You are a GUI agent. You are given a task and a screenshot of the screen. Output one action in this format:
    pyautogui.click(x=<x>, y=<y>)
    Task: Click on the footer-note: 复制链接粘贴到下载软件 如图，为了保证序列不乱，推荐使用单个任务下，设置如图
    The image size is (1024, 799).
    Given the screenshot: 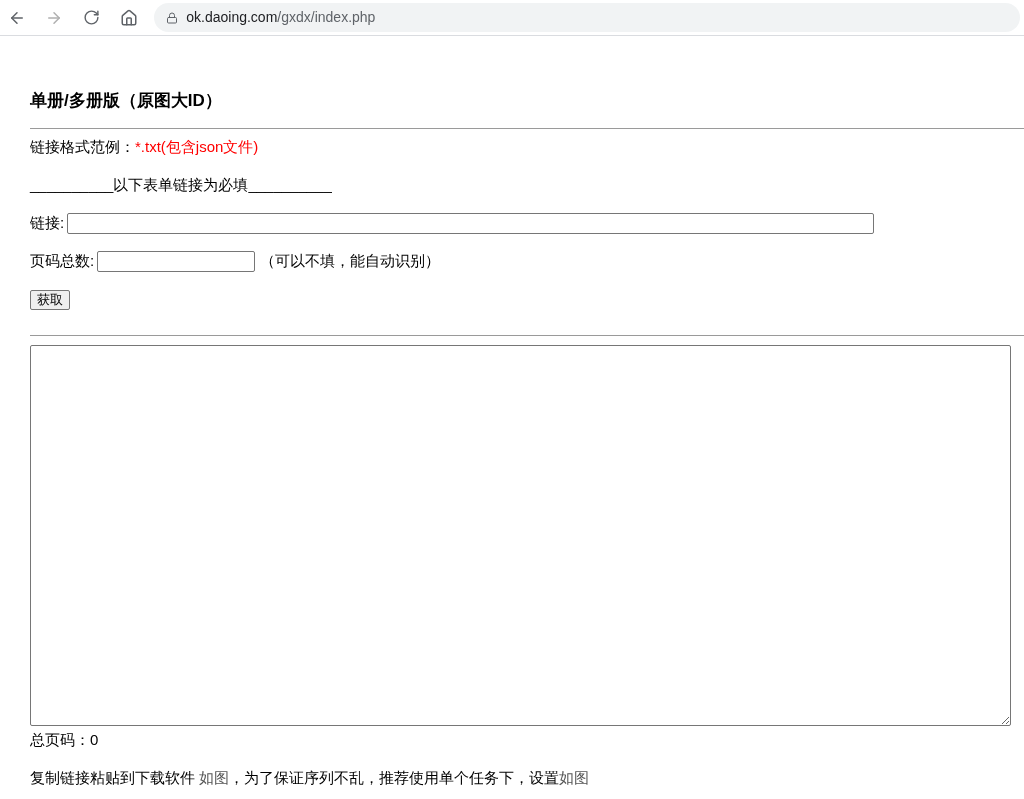 What is the action you would take?
    pyautogui.click(x=310, y=777)
    